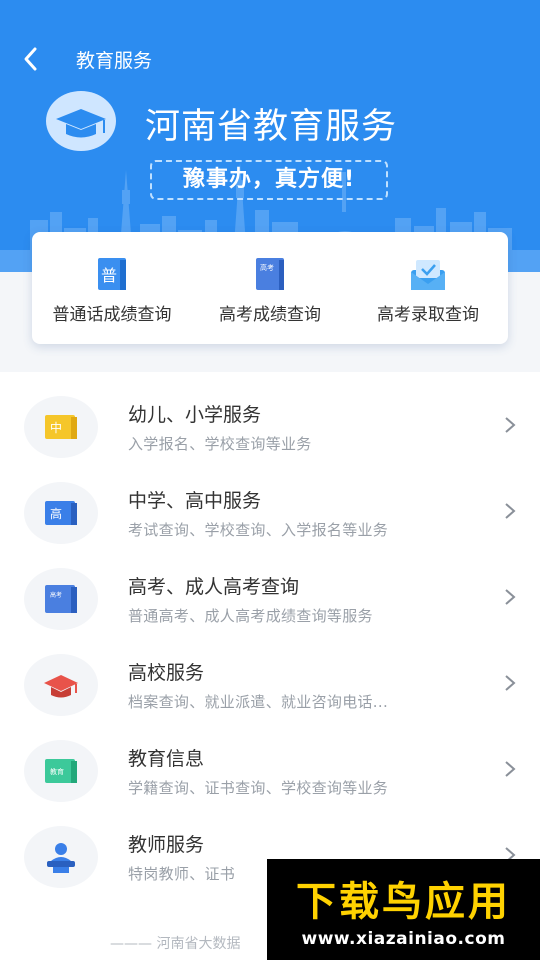 The height and width of the screenshot is (960, 540). I want to click on service-subtitle: 入学报名、学校查询等业务, so click(220, 444).